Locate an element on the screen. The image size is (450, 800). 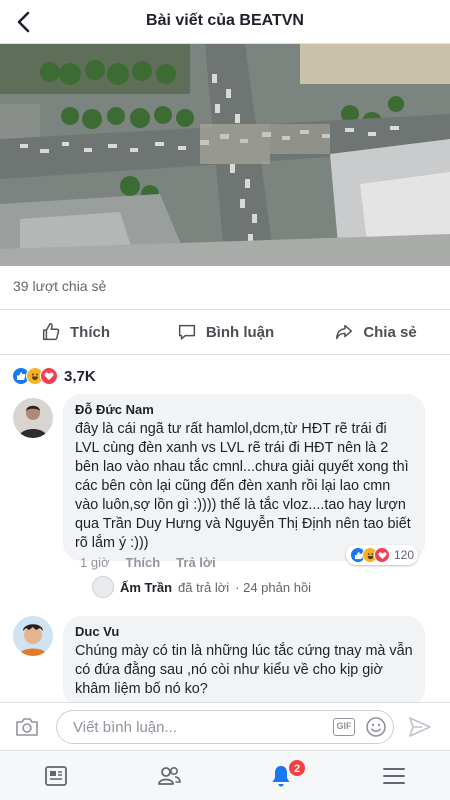
send-icon is located at coordinates (420, 727).